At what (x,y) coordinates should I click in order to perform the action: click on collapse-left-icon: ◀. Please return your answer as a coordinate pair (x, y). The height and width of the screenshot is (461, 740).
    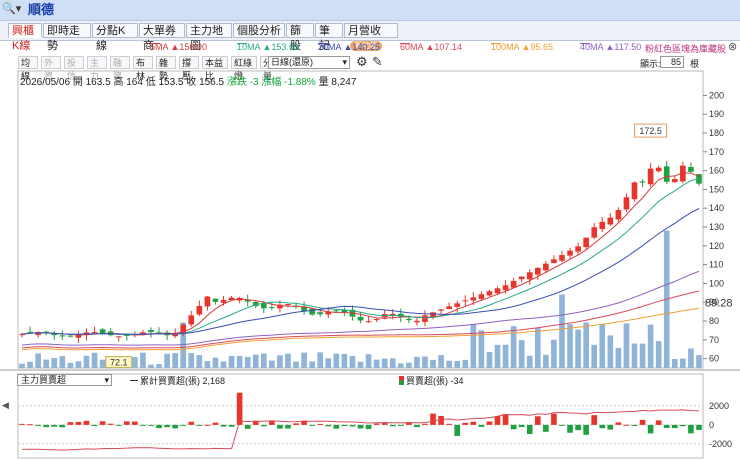
    Looking at the image, I should click on (5, 405).